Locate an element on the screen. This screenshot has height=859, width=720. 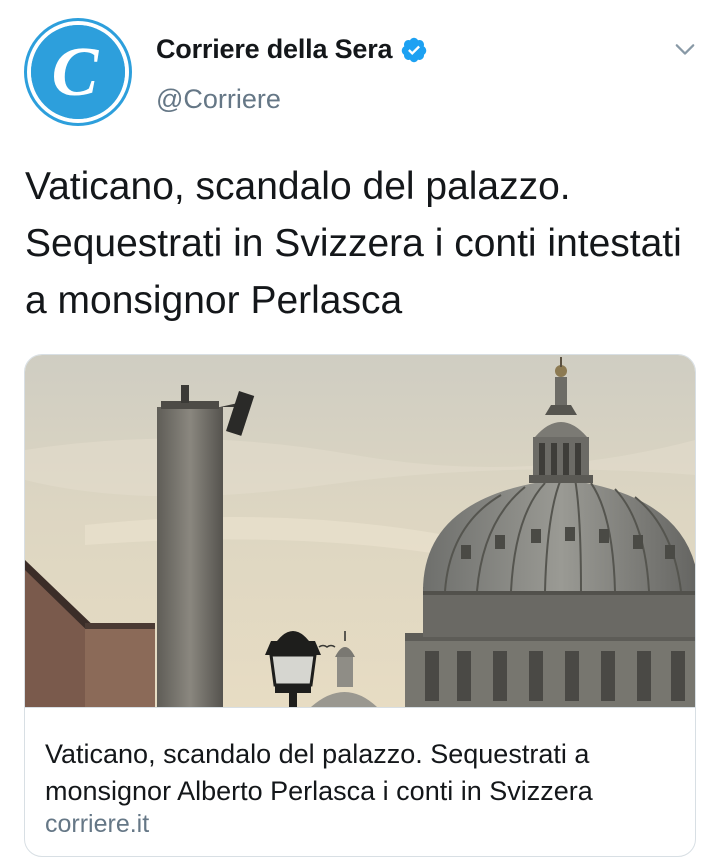
author-display-name: Corriere della Sera is located at coordinates (274, 49).